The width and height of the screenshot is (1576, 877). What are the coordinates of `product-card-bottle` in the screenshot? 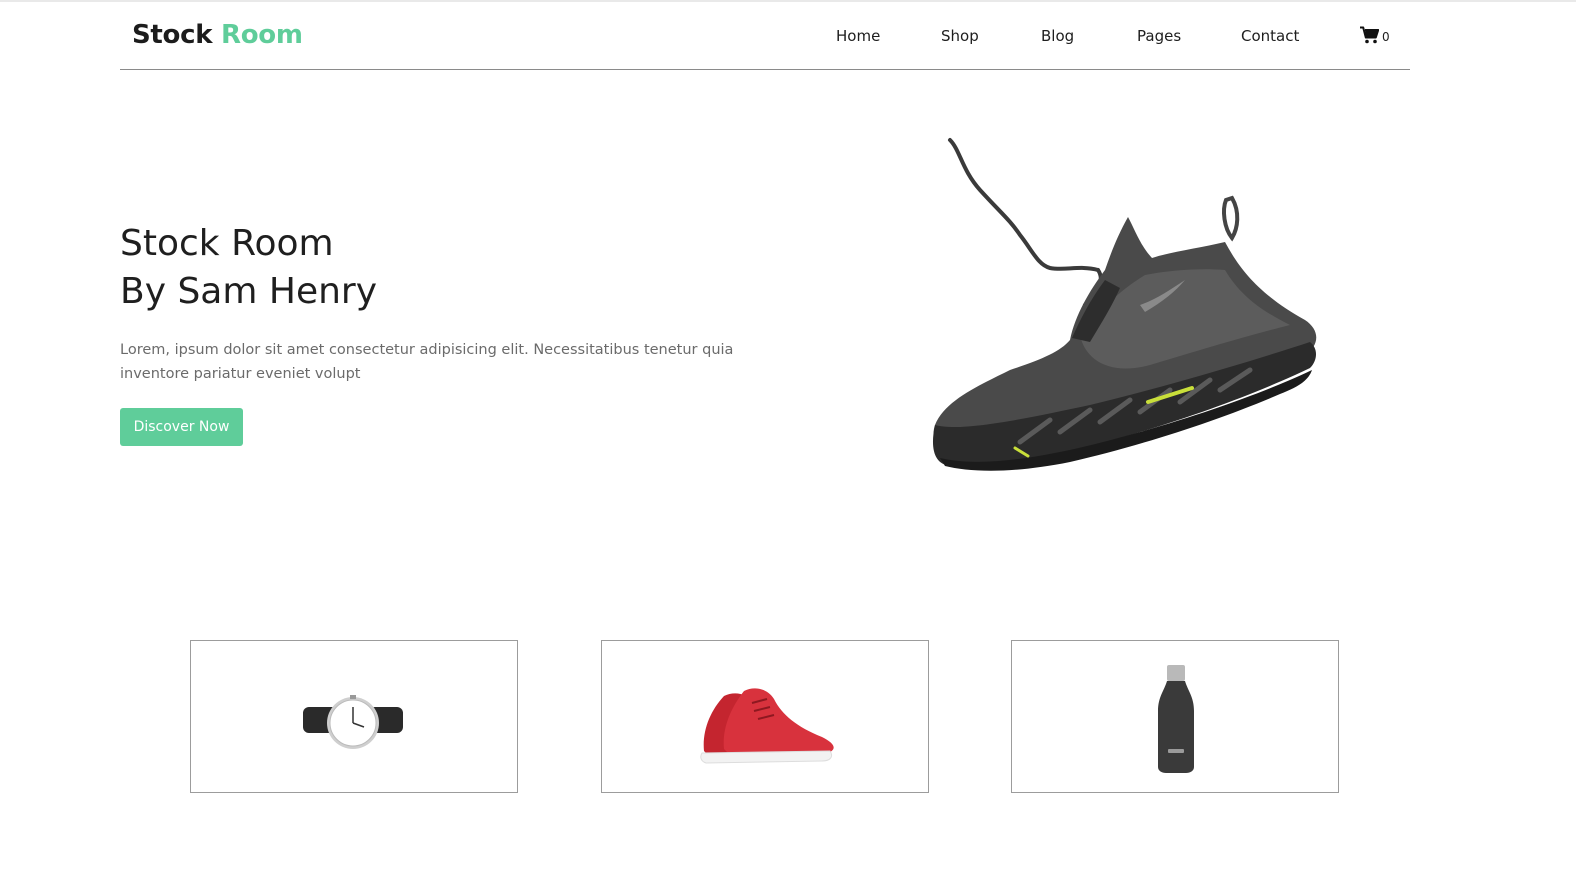 It's located at (1175, 716).